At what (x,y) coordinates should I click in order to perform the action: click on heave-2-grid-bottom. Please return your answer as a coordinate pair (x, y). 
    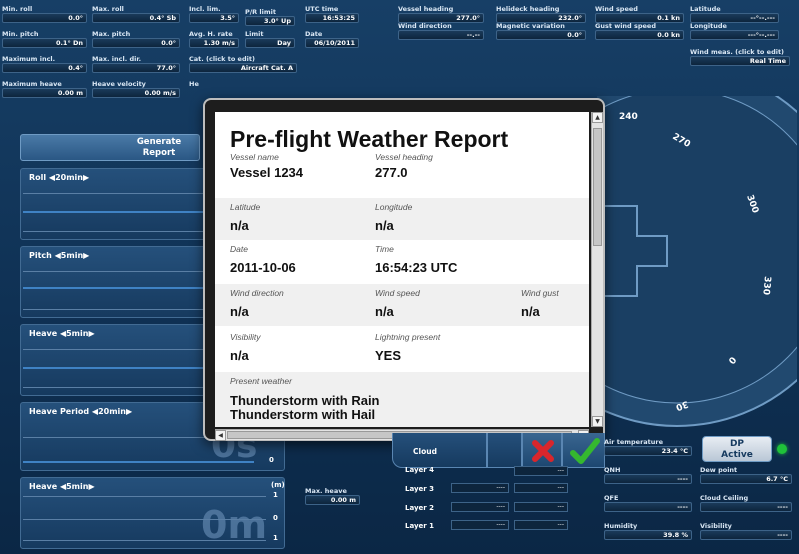
    Looking at the image, I should click on (144, 540).